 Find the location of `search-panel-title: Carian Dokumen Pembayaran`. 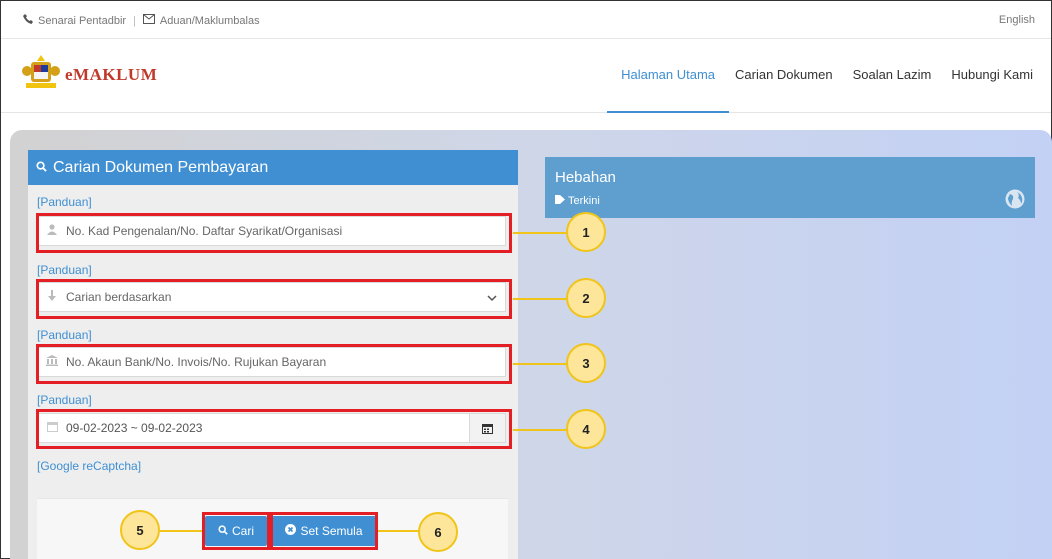

search-panel-title: Carian Dokumen Pembayaran is located at coordinates (161, 167).